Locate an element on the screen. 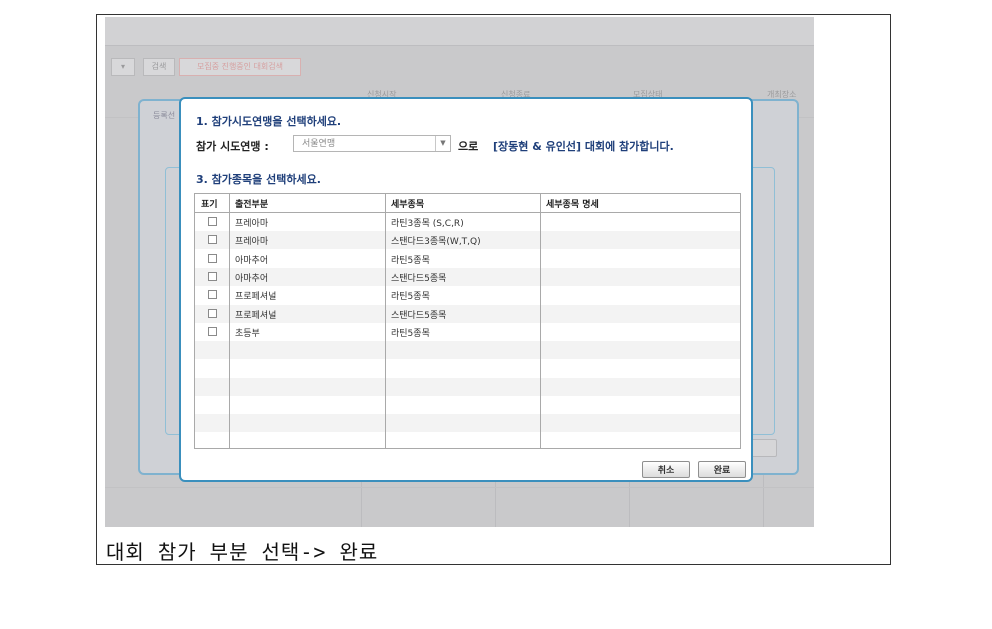 This screenshot has width=992, height=629. background-dropdown: ▾ is located at coordinates (123, 67).